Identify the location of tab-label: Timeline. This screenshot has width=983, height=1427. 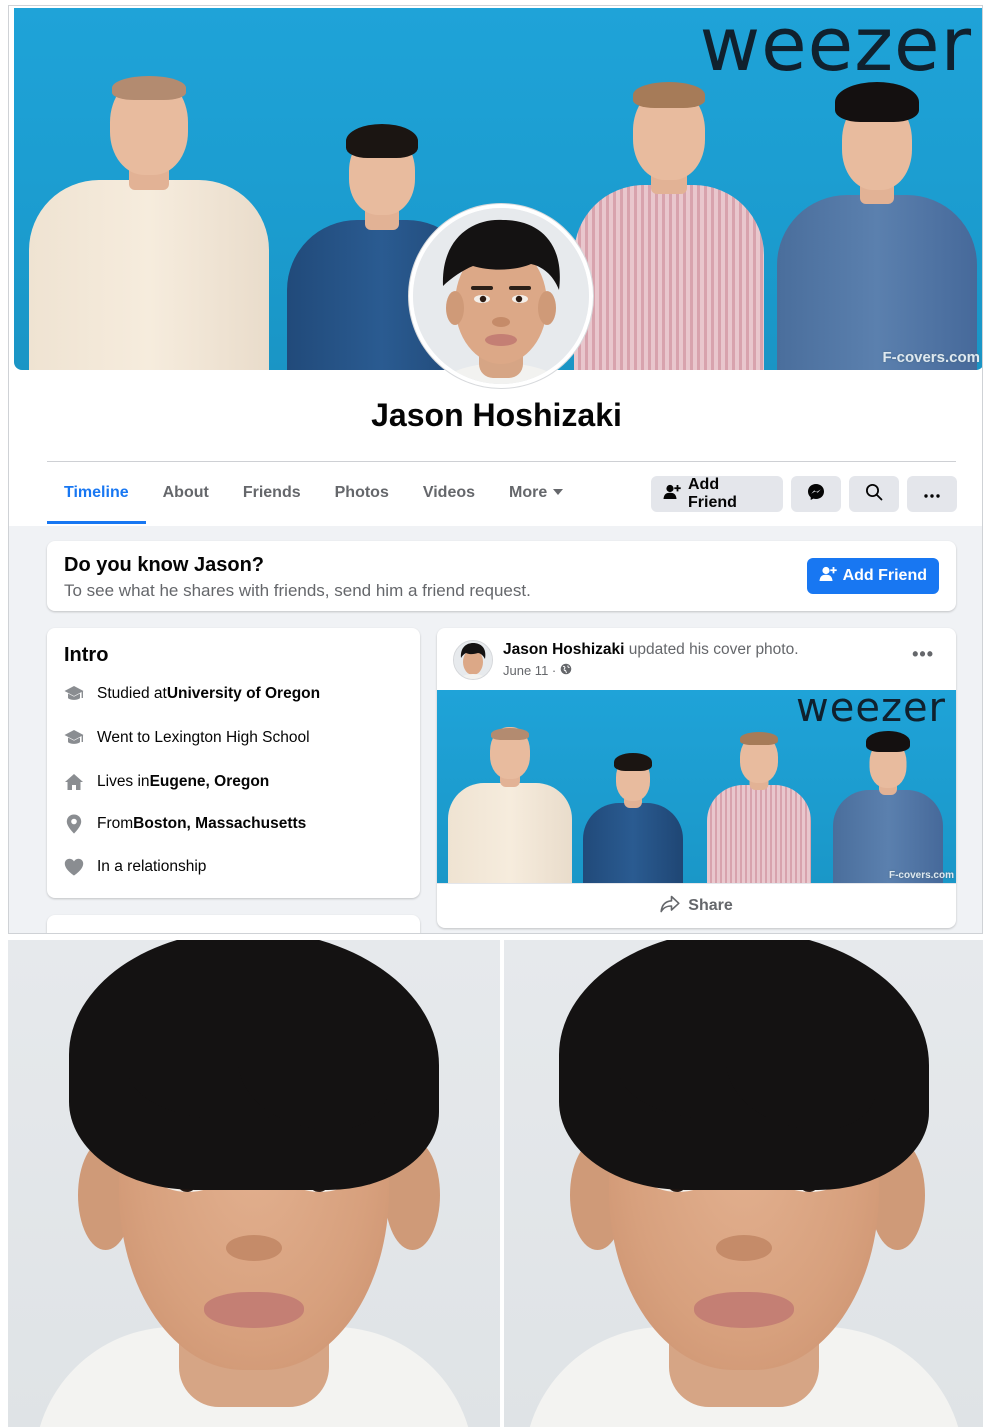
(96, 492).